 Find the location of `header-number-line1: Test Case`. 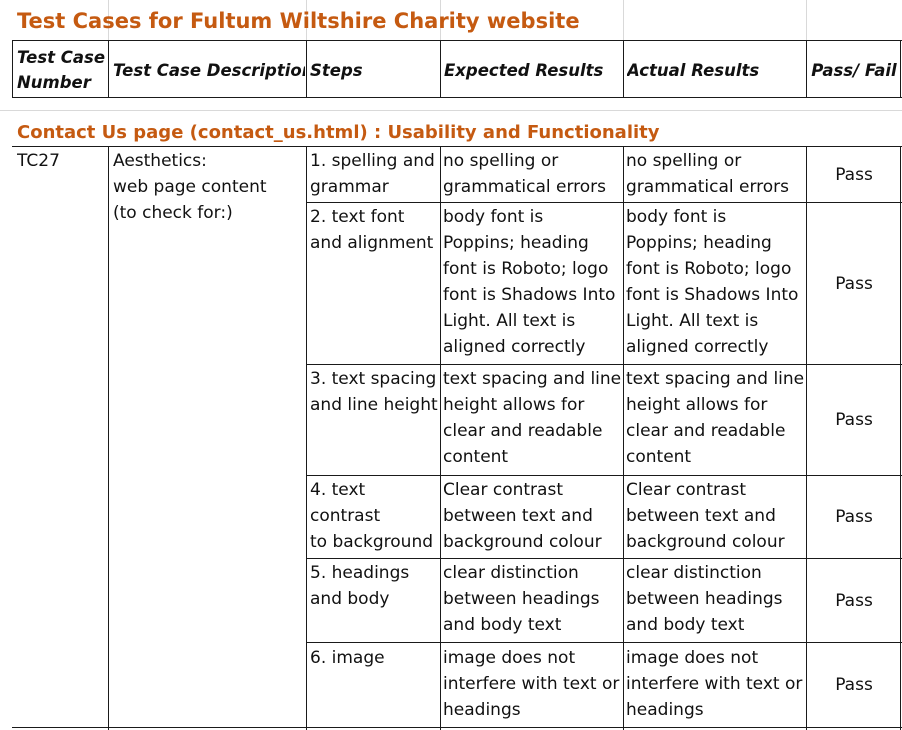

header-number-line1: Test Case is located at coordinates (61, 57).